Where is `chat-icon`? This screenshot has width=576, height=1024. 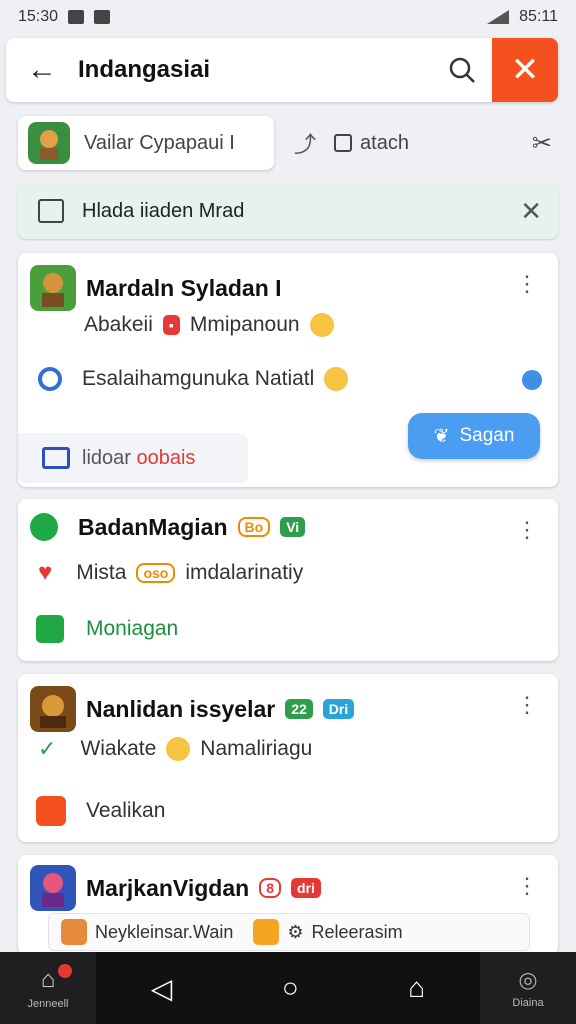 chat-icon is located at coordinates (44, 527).